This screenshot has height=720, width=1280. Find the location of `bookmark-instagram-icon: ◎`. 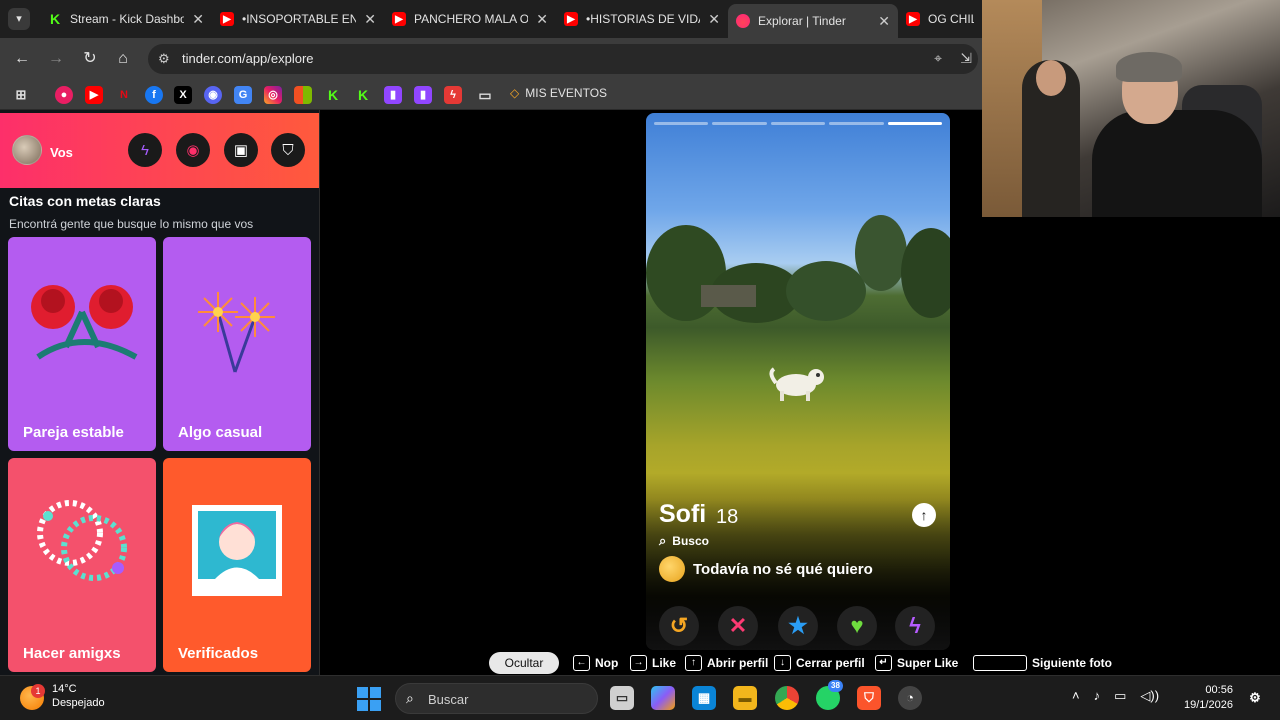

bookmark-instagram-icon: ◎ is located at coordinates (273, 95).